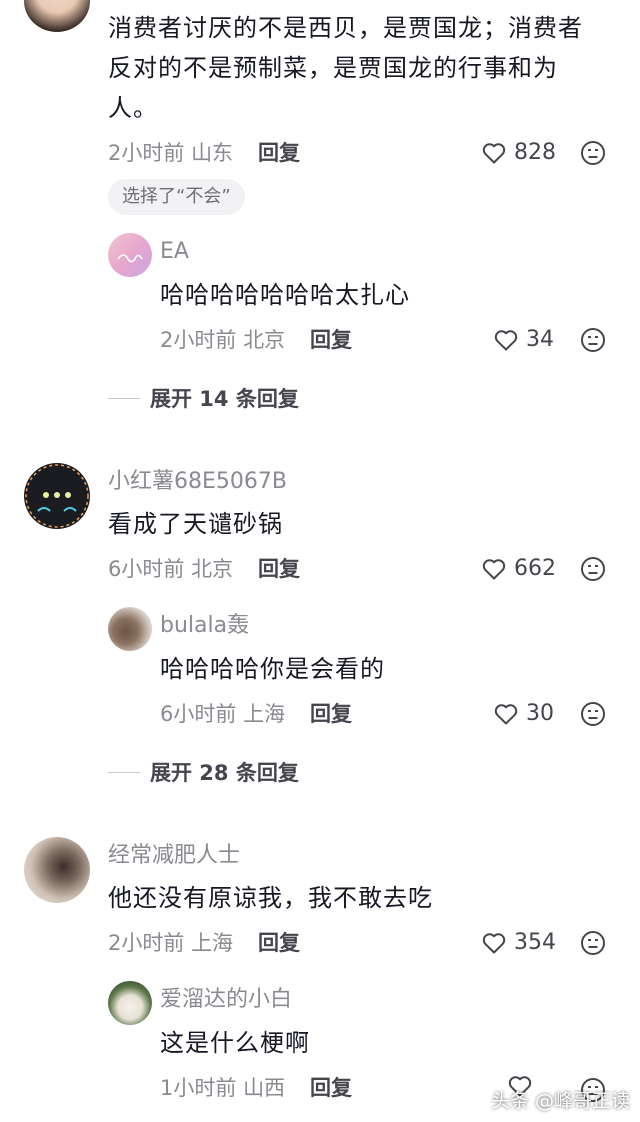 The width and height of the screenshot is (640, 1122). What do you see at coordinates (174, 856) in the screenshot?
I see `comment-author-name: 经常减肥人士` at bounding box center [174, 856].